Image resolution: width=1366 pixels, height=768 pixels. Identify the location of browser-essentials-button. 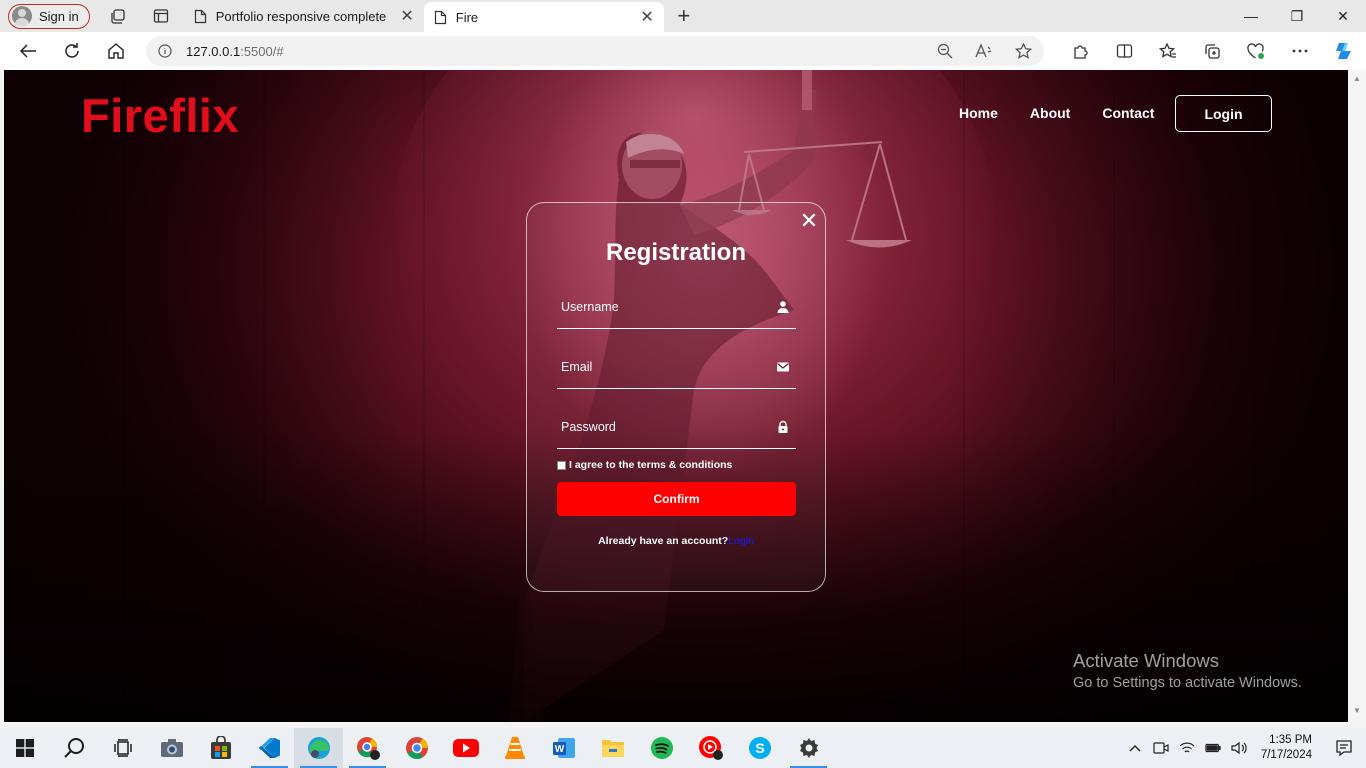
(1256, 51).